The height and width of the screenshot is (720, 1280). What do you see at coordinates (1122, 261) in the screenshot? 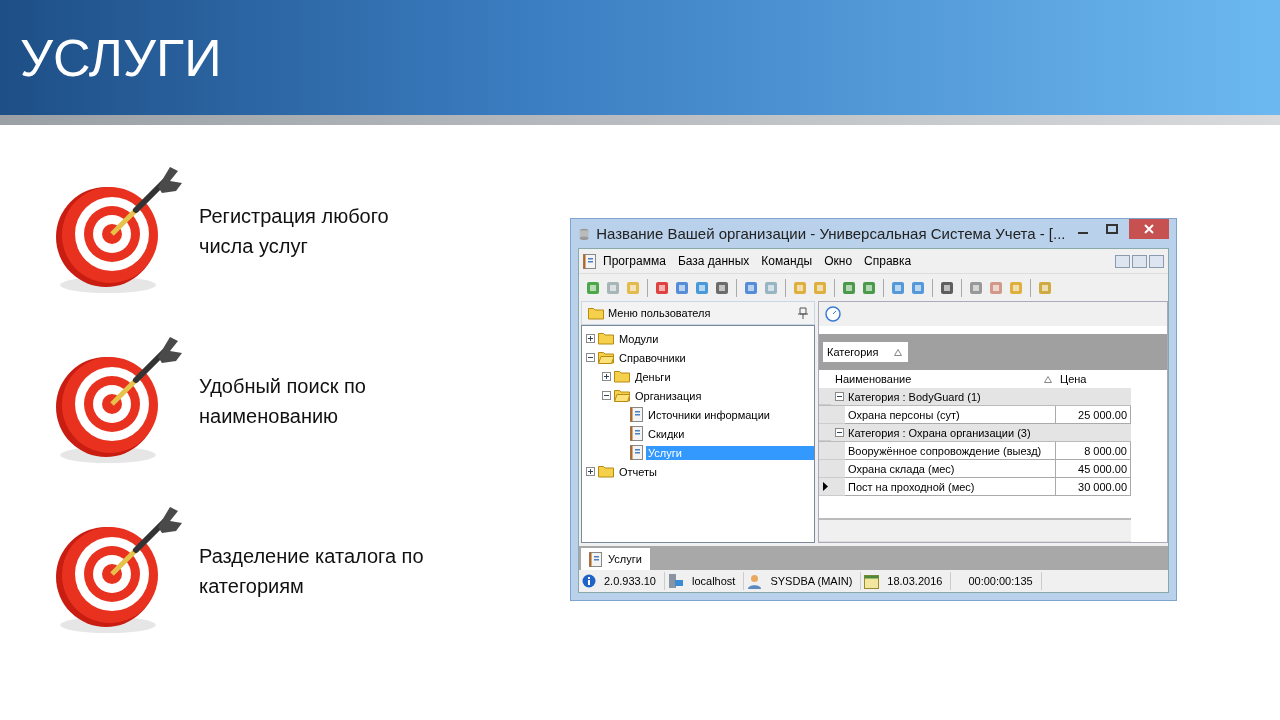
I see `mdi-minimize-button` at bounding box center [1122, 261].